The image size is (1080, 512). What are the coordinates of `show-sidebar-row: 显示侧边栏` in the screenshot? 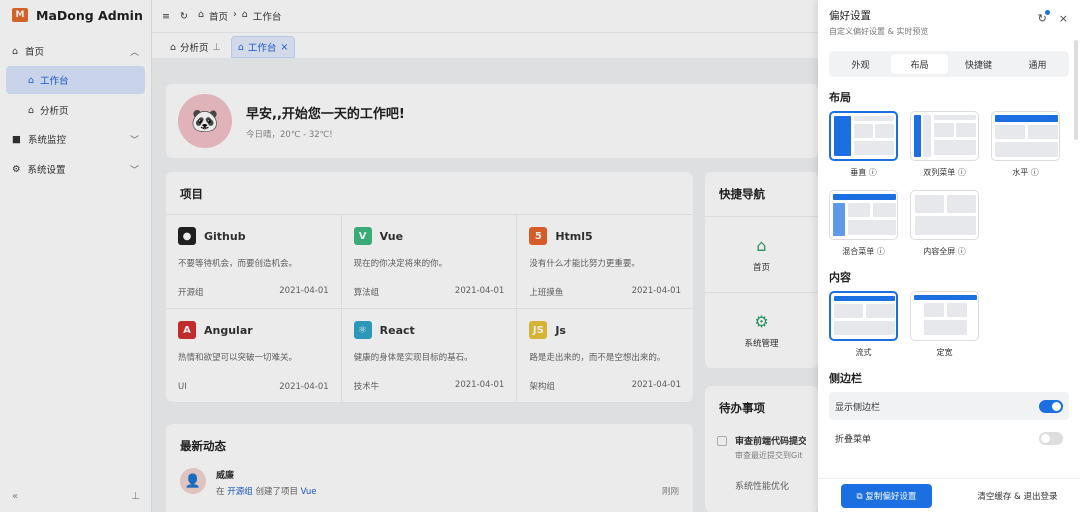 It's located at (949, 406).